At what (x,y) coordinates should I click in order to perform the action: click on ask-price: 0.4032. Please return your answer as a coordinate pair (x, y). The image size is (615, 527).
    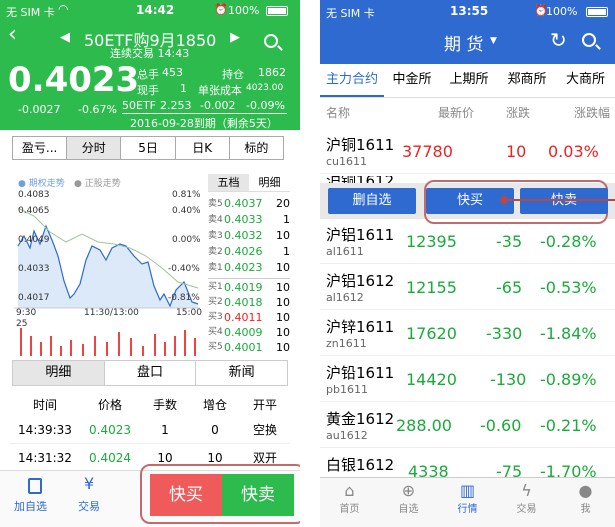
    Looking at the image, I should click on (243, 235).